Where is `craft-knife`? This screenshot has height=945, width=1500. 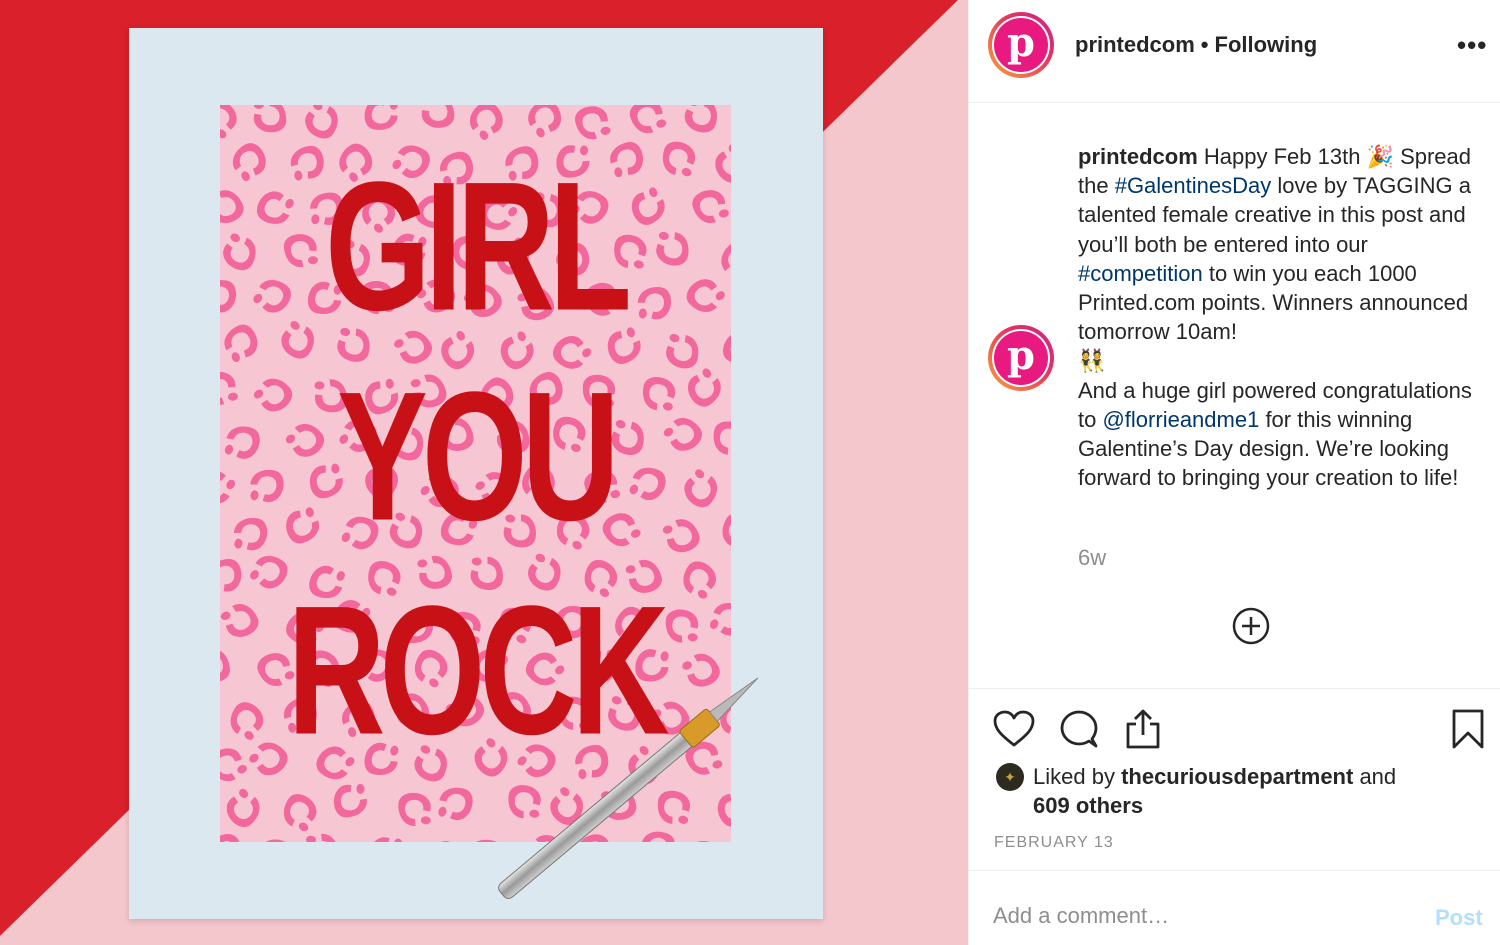
craft-knife is located at coordinates (628, 788).